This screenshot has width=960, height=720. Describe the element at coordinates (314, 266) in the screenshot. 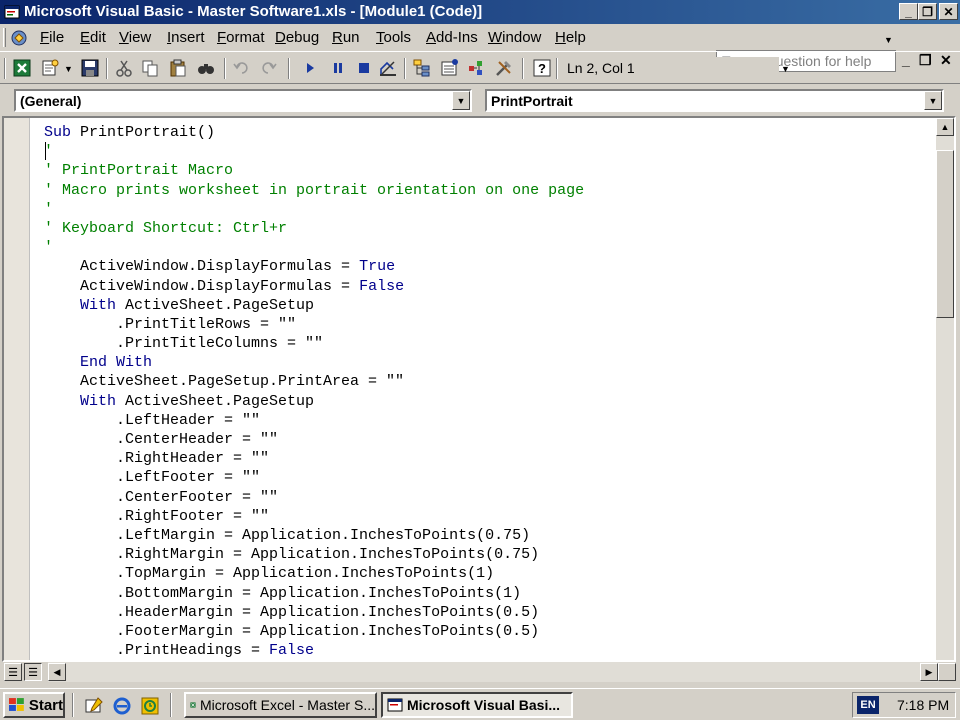

I see `code-line: ActiveWindow.DisplayFormulas = True` at that location.